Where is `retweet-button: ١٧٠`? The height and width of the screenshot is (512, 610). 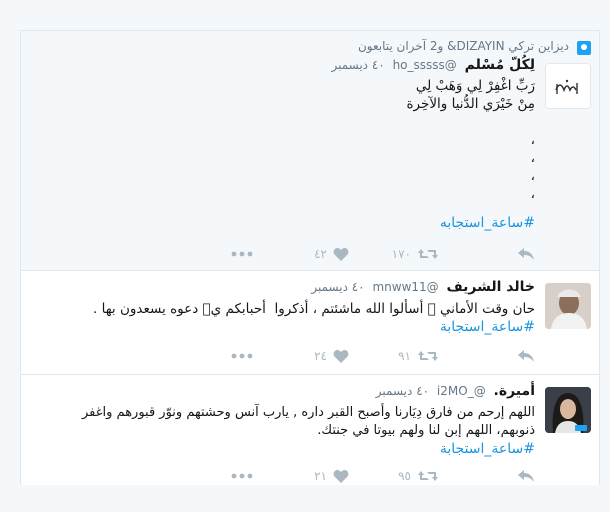
retweet-button: ١٧٠ is located at coordinates (415, 254).